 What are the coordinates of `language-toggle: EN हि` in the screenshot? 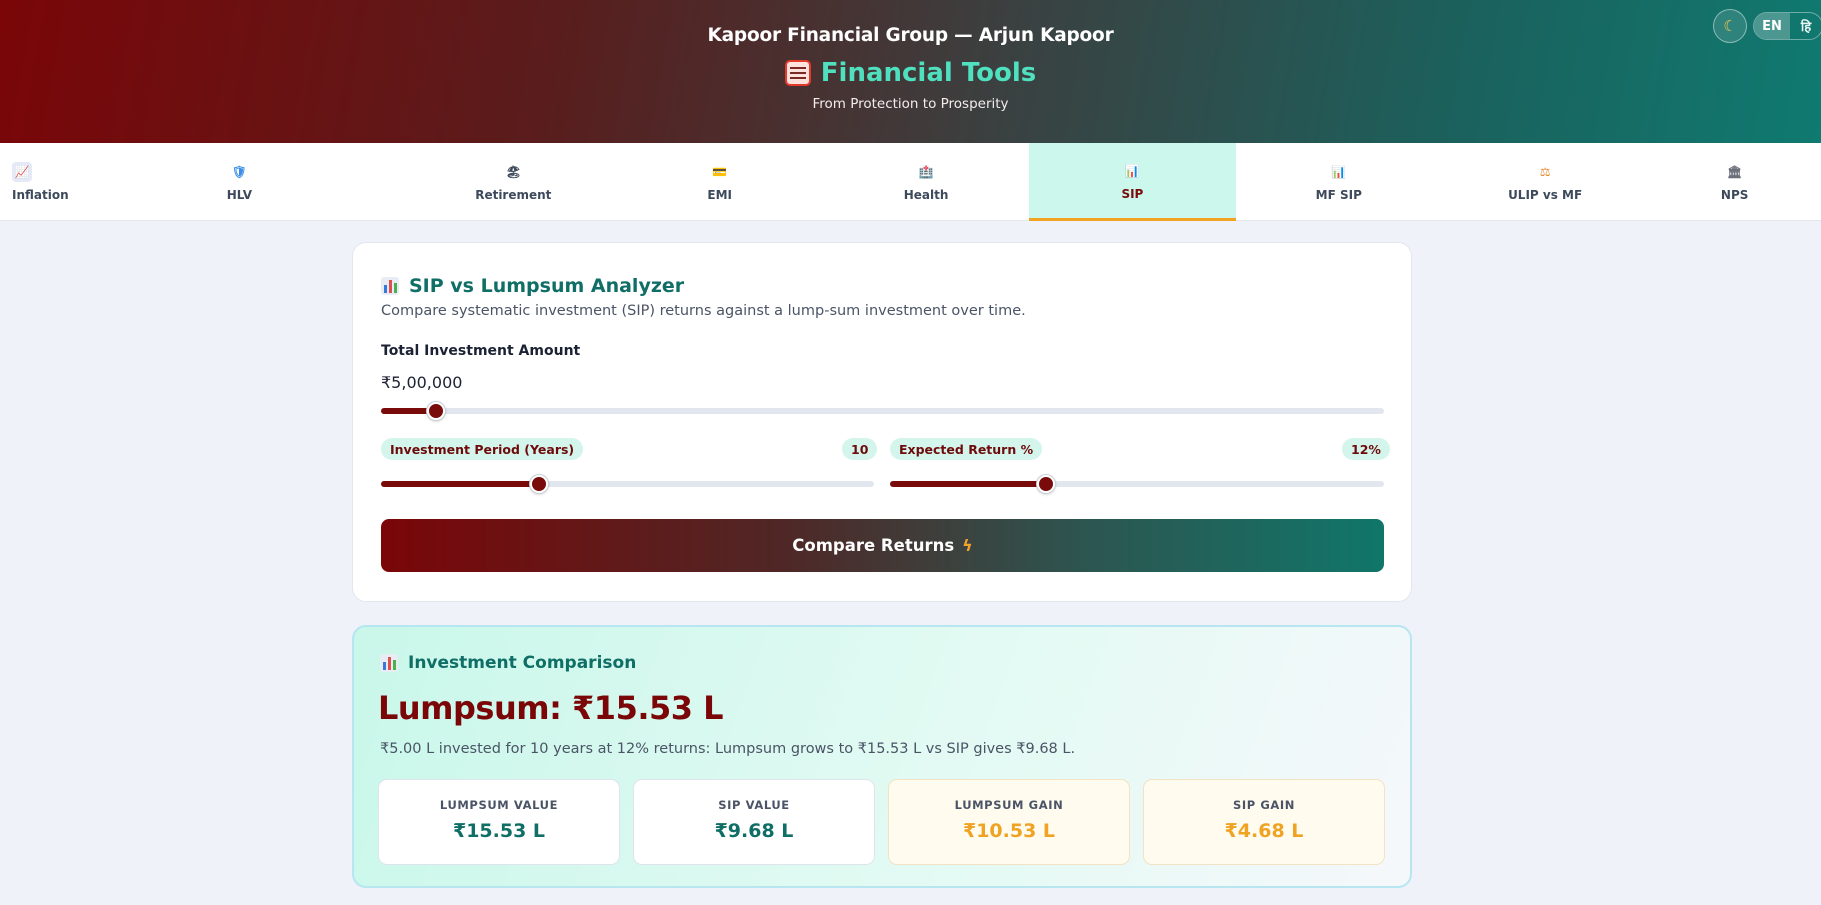 It's located at (1787, 26).